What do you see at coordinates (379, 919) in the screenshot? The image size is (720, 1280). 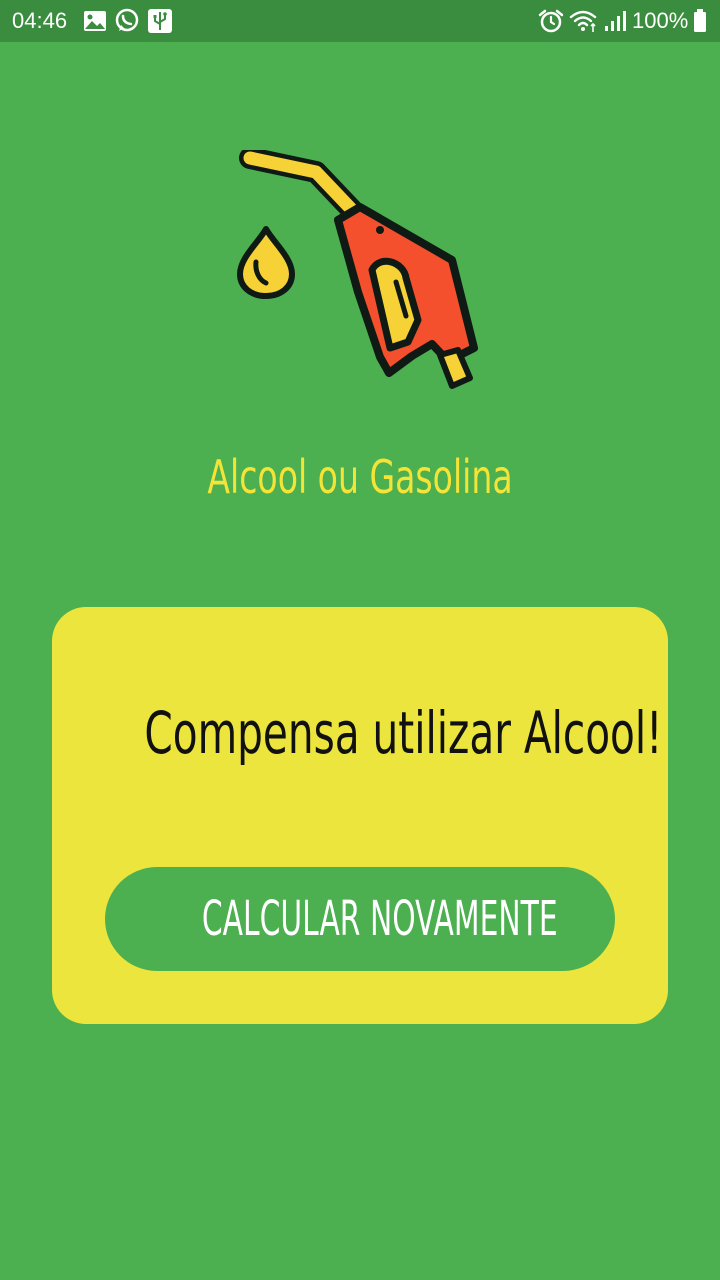 I see `recalculate-button-label: CALCULAR NOVAMENTE` at bounding box center [379, 919].